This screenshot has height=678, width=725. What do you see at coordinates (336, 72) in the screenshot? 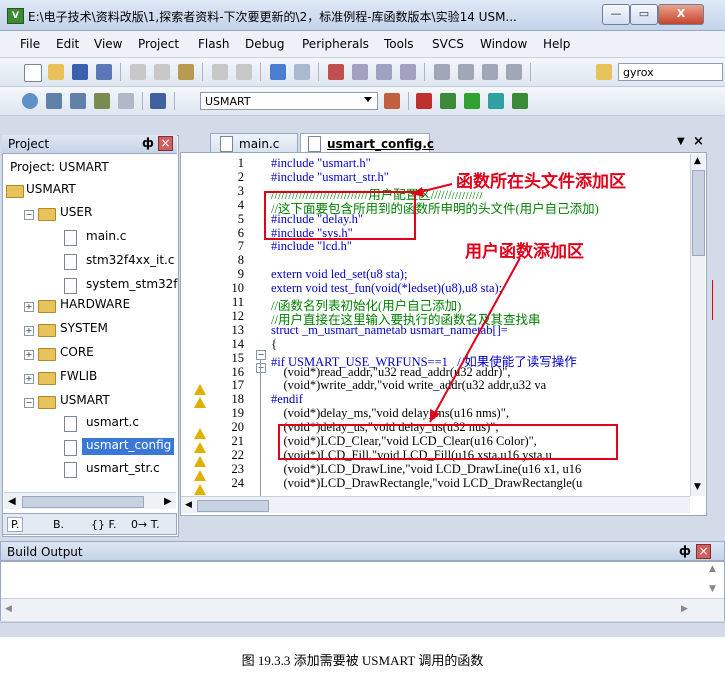
I see `bookmark-icon` at bounding box center [336, 72].